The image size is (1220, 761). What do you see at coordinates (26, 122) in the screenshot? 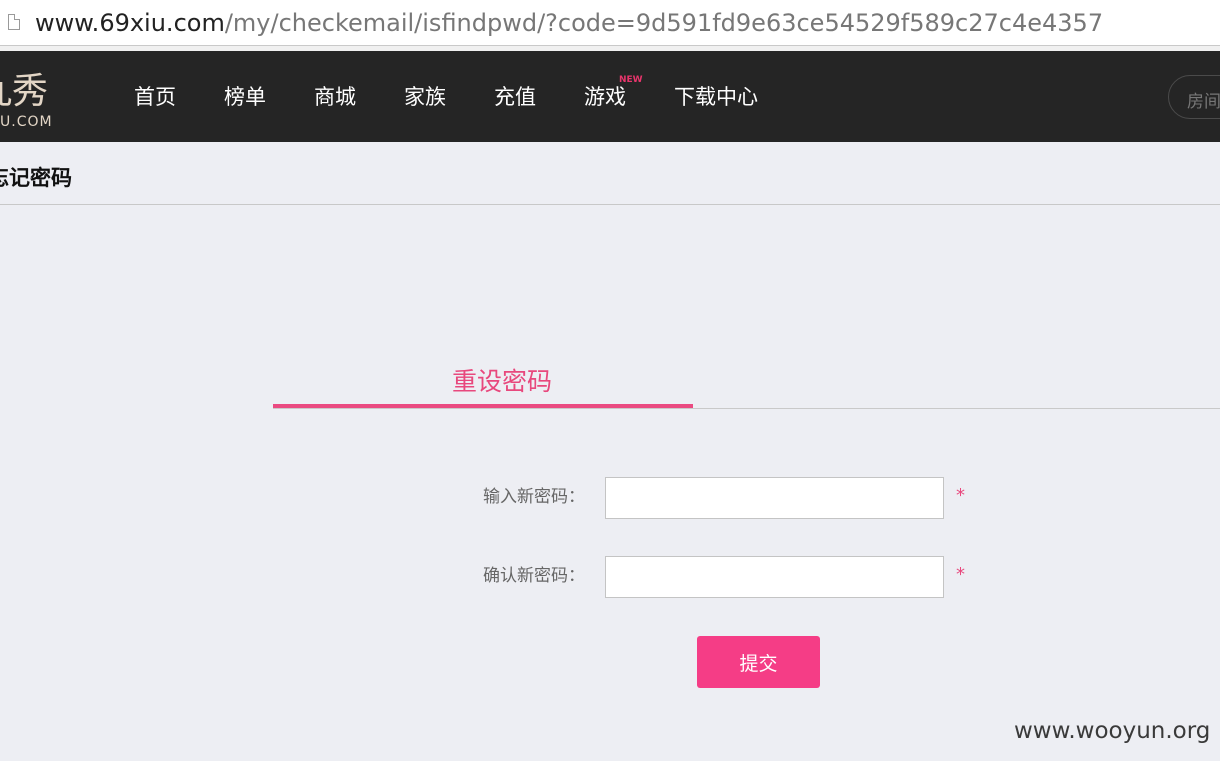
I see `site-logo-domain: U.COM` at bounding box center [26, 122].